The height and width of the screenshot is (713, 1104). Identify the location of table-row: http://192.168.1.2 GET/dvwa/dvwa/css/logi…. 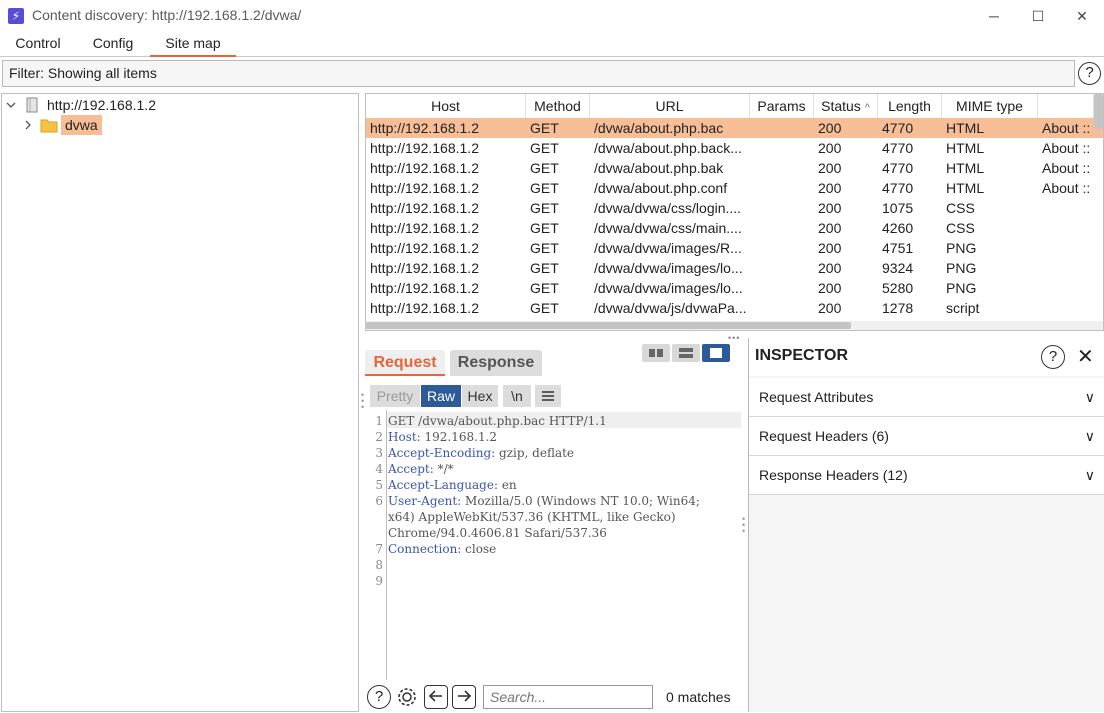
(734, 208).